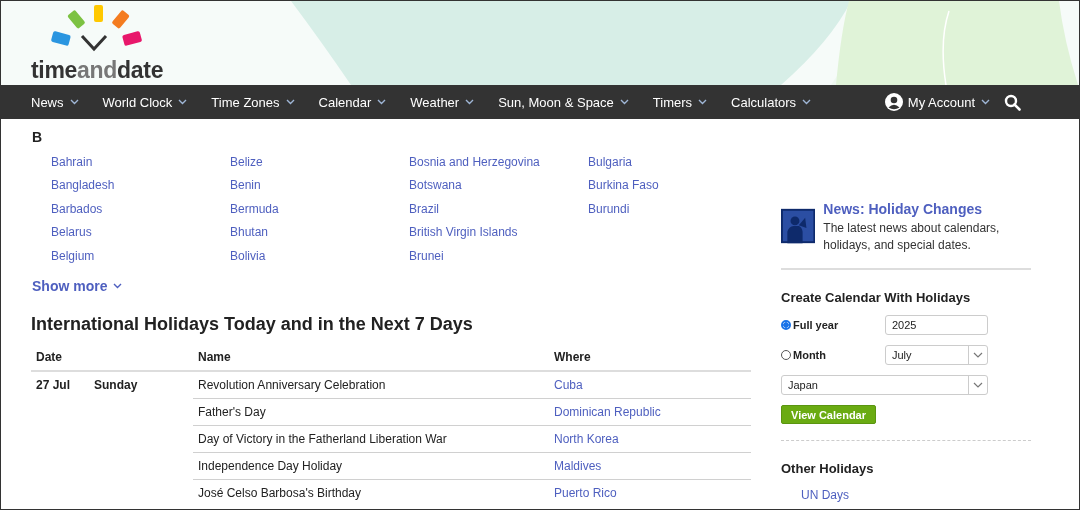  I want to click on country-link: Benin, so click(245, 186).